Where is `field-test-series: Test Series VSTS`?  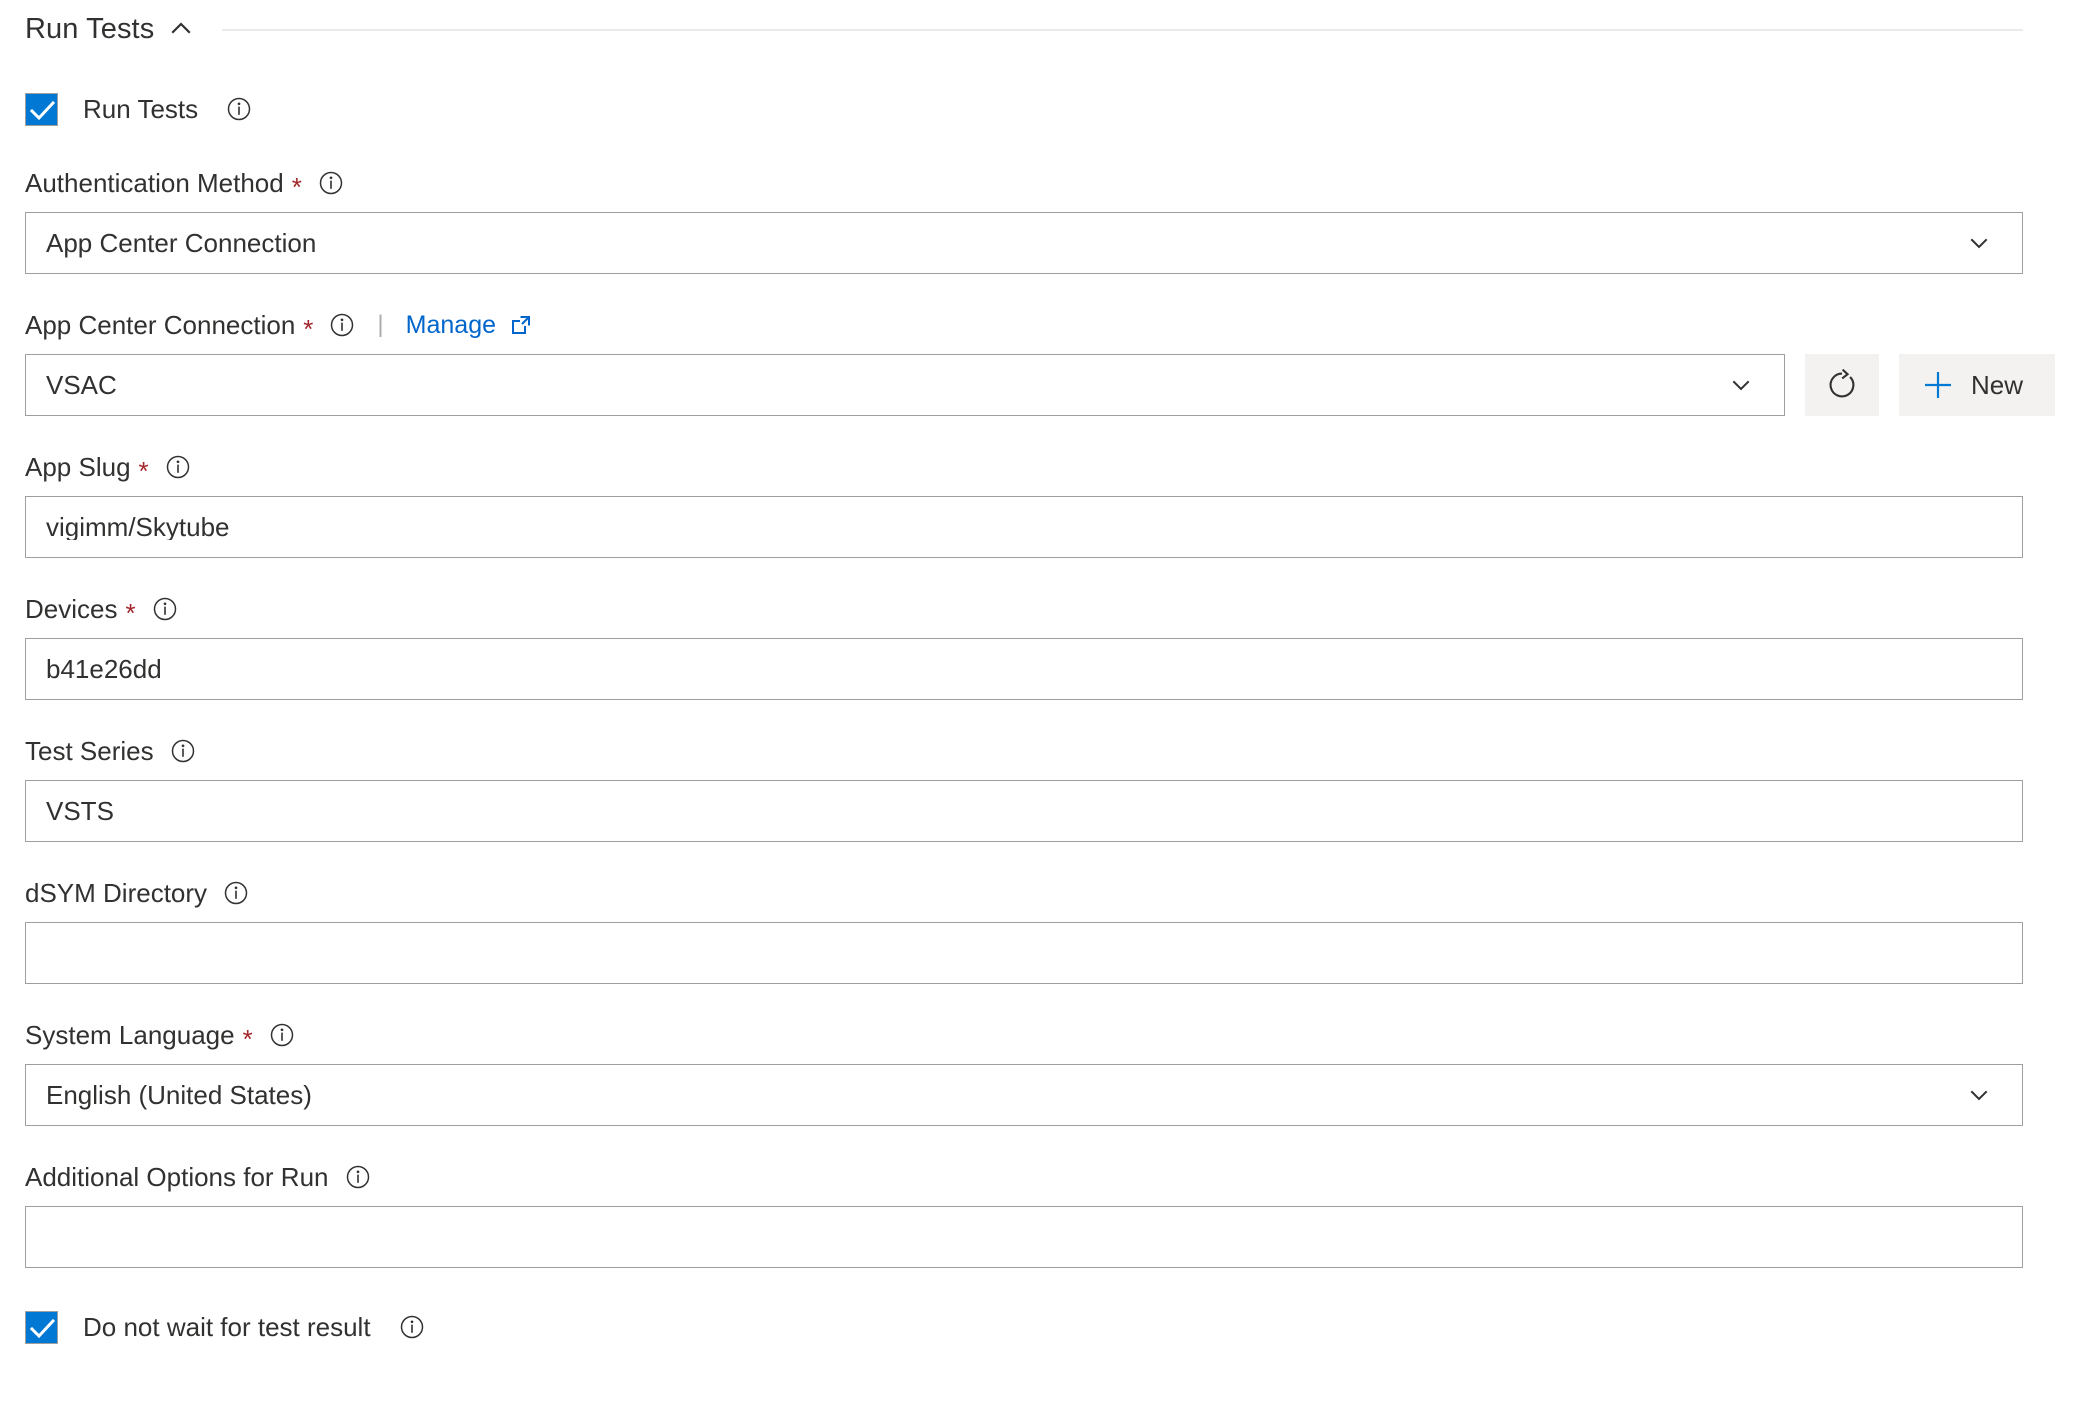 field-test-series: Test Series VSTS is located at coordinates (1024, 788).